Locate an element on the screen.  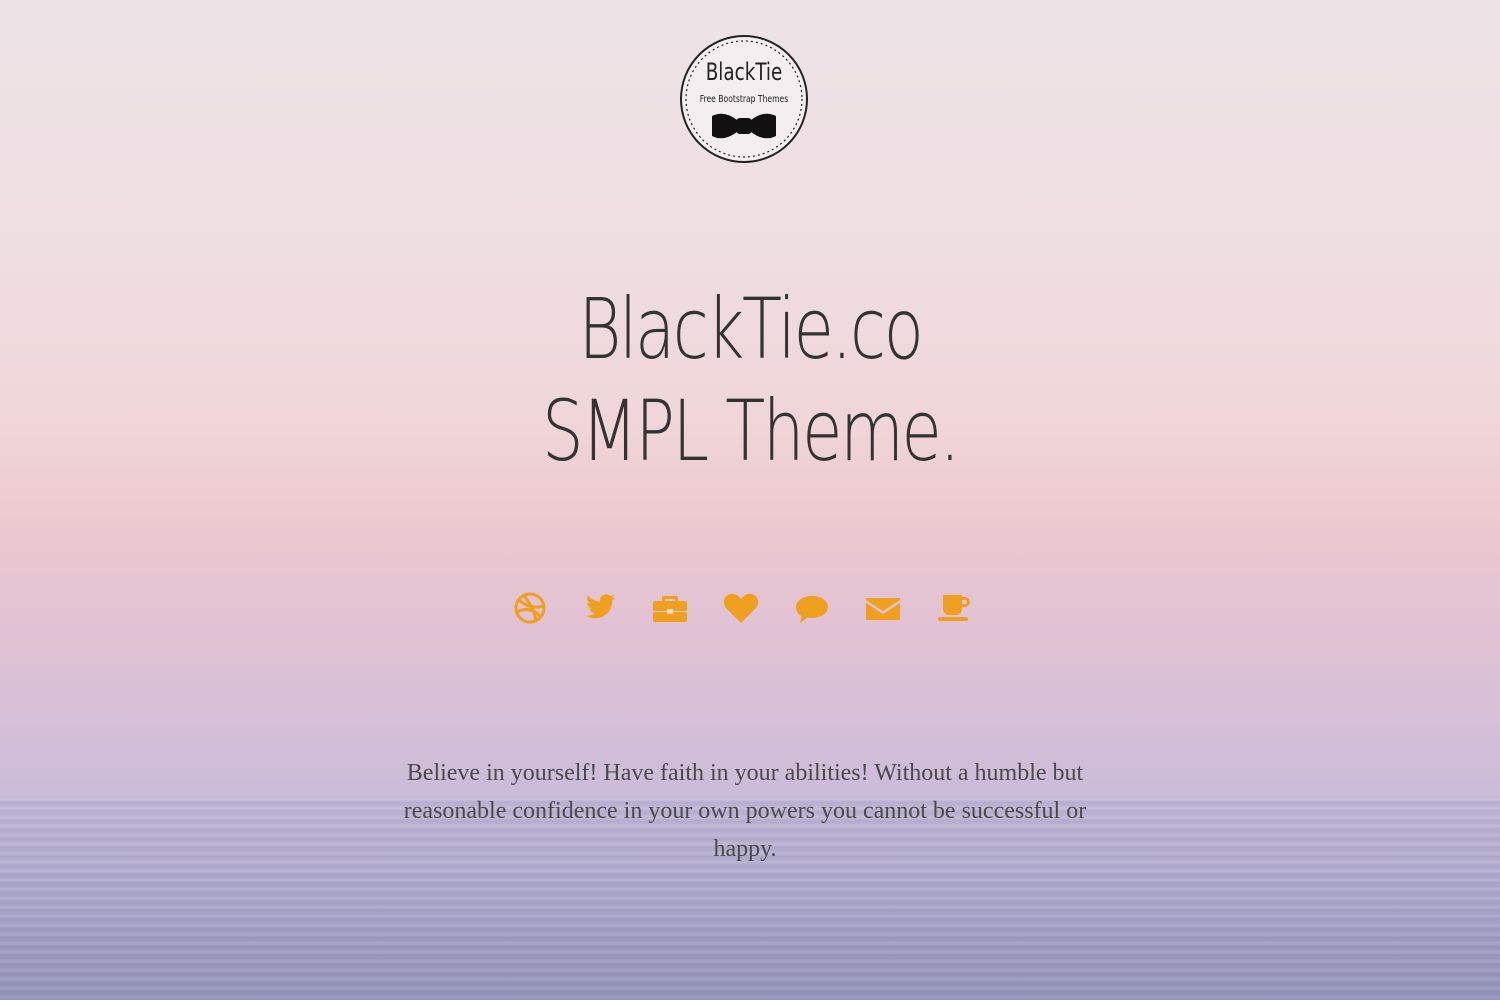
title-line-2: SMPL Theme. is located at coordinates (750, 431).